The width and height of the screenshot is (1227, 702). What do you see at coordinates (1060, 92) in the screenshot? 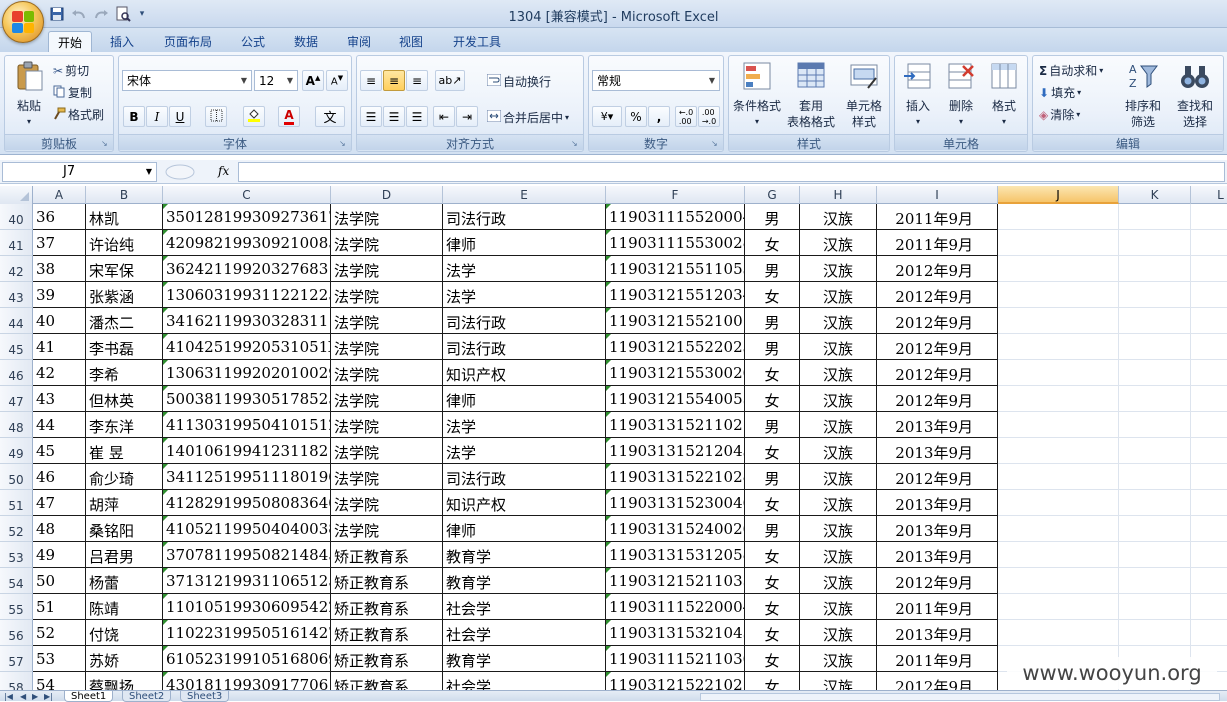
I see `fill-button: ⬇ 填充 ▾` at bounding box center [1060, 92].